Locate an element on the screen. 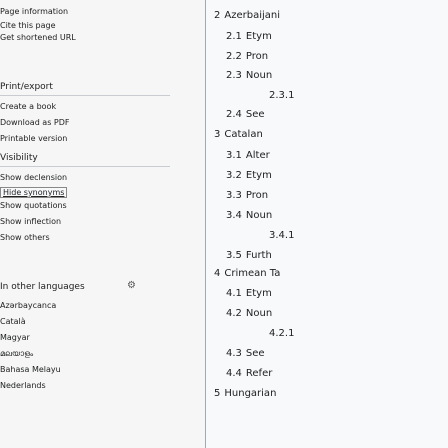 The height and width of the screenshot is (448, 448). toc-item: 3.1 Alter is located at coordinates (248, 156).